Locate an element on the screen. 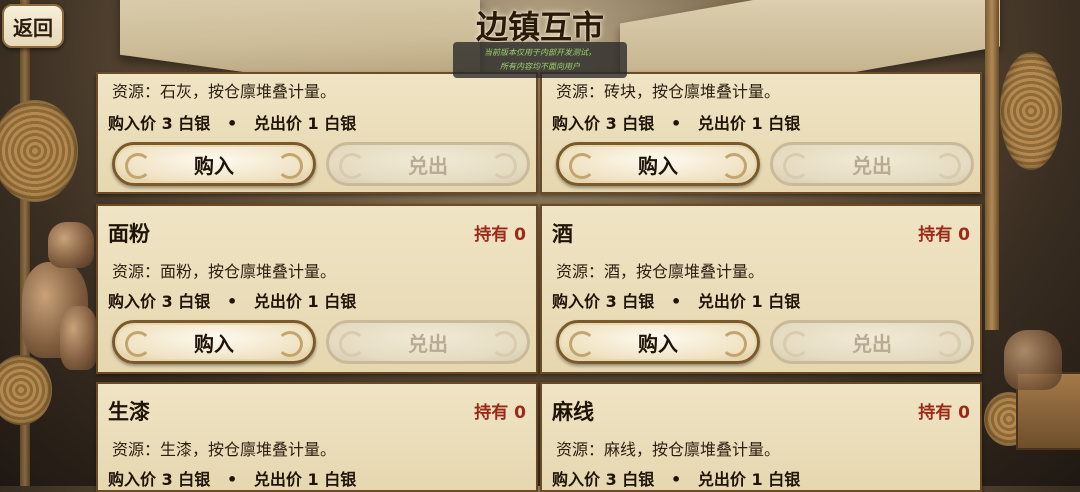  bamboo-pole is located at coordinates (992, 165).